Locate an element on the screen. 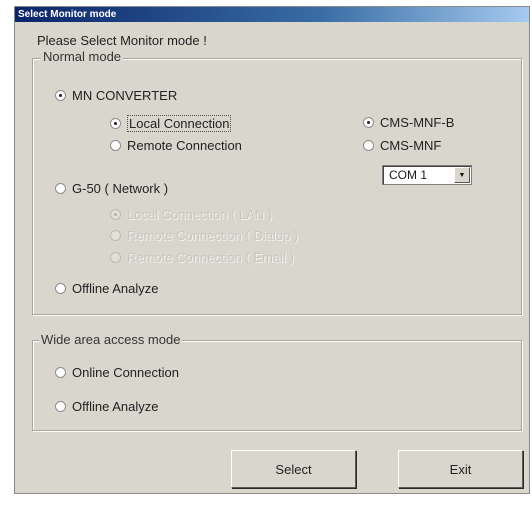 Image resolution: width=532 pixels, height=517 pixels. radio-mn-converter: MN CONVERTER is located at coordinates (116, 95).